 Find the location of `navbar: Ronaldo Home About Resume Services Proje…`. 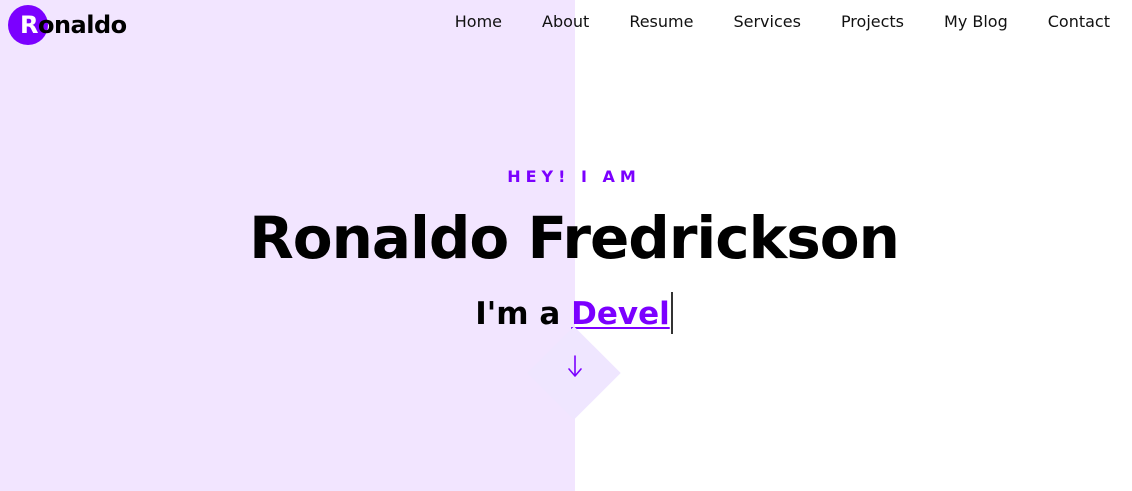

navbar: Ronaldo Home About Resume Services Proje… is located at coordinates (566, 23).